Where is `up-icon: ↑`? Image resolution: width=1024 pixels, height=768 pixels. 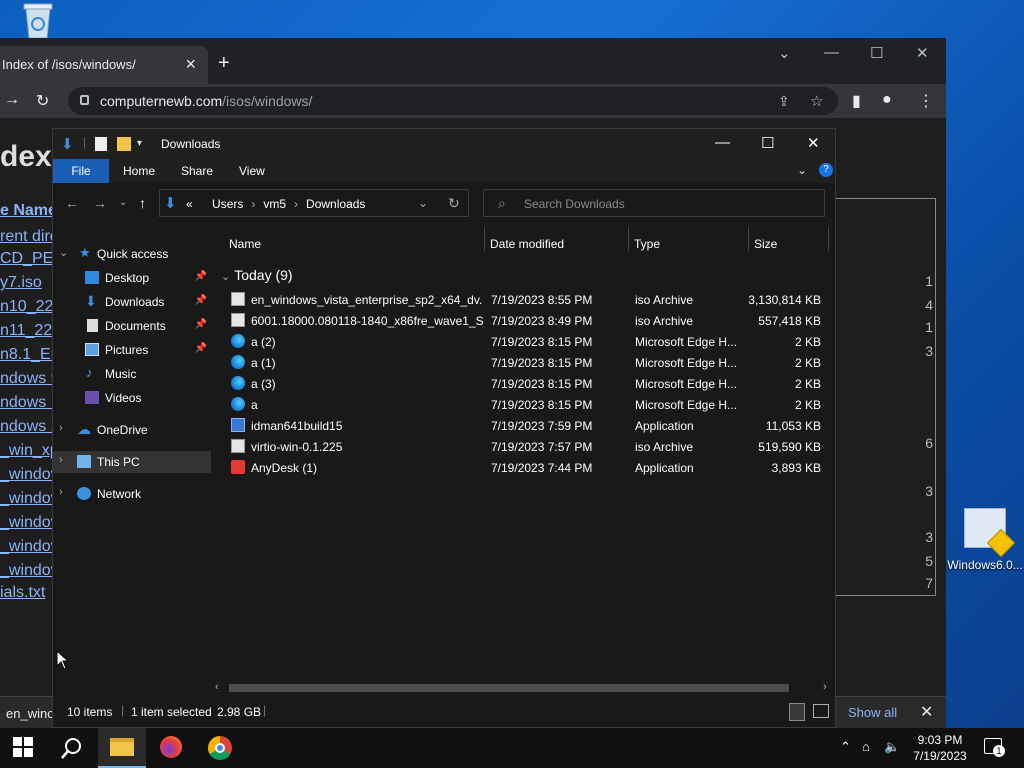 up-icon: ↑ is located at coordinates (142, 203).